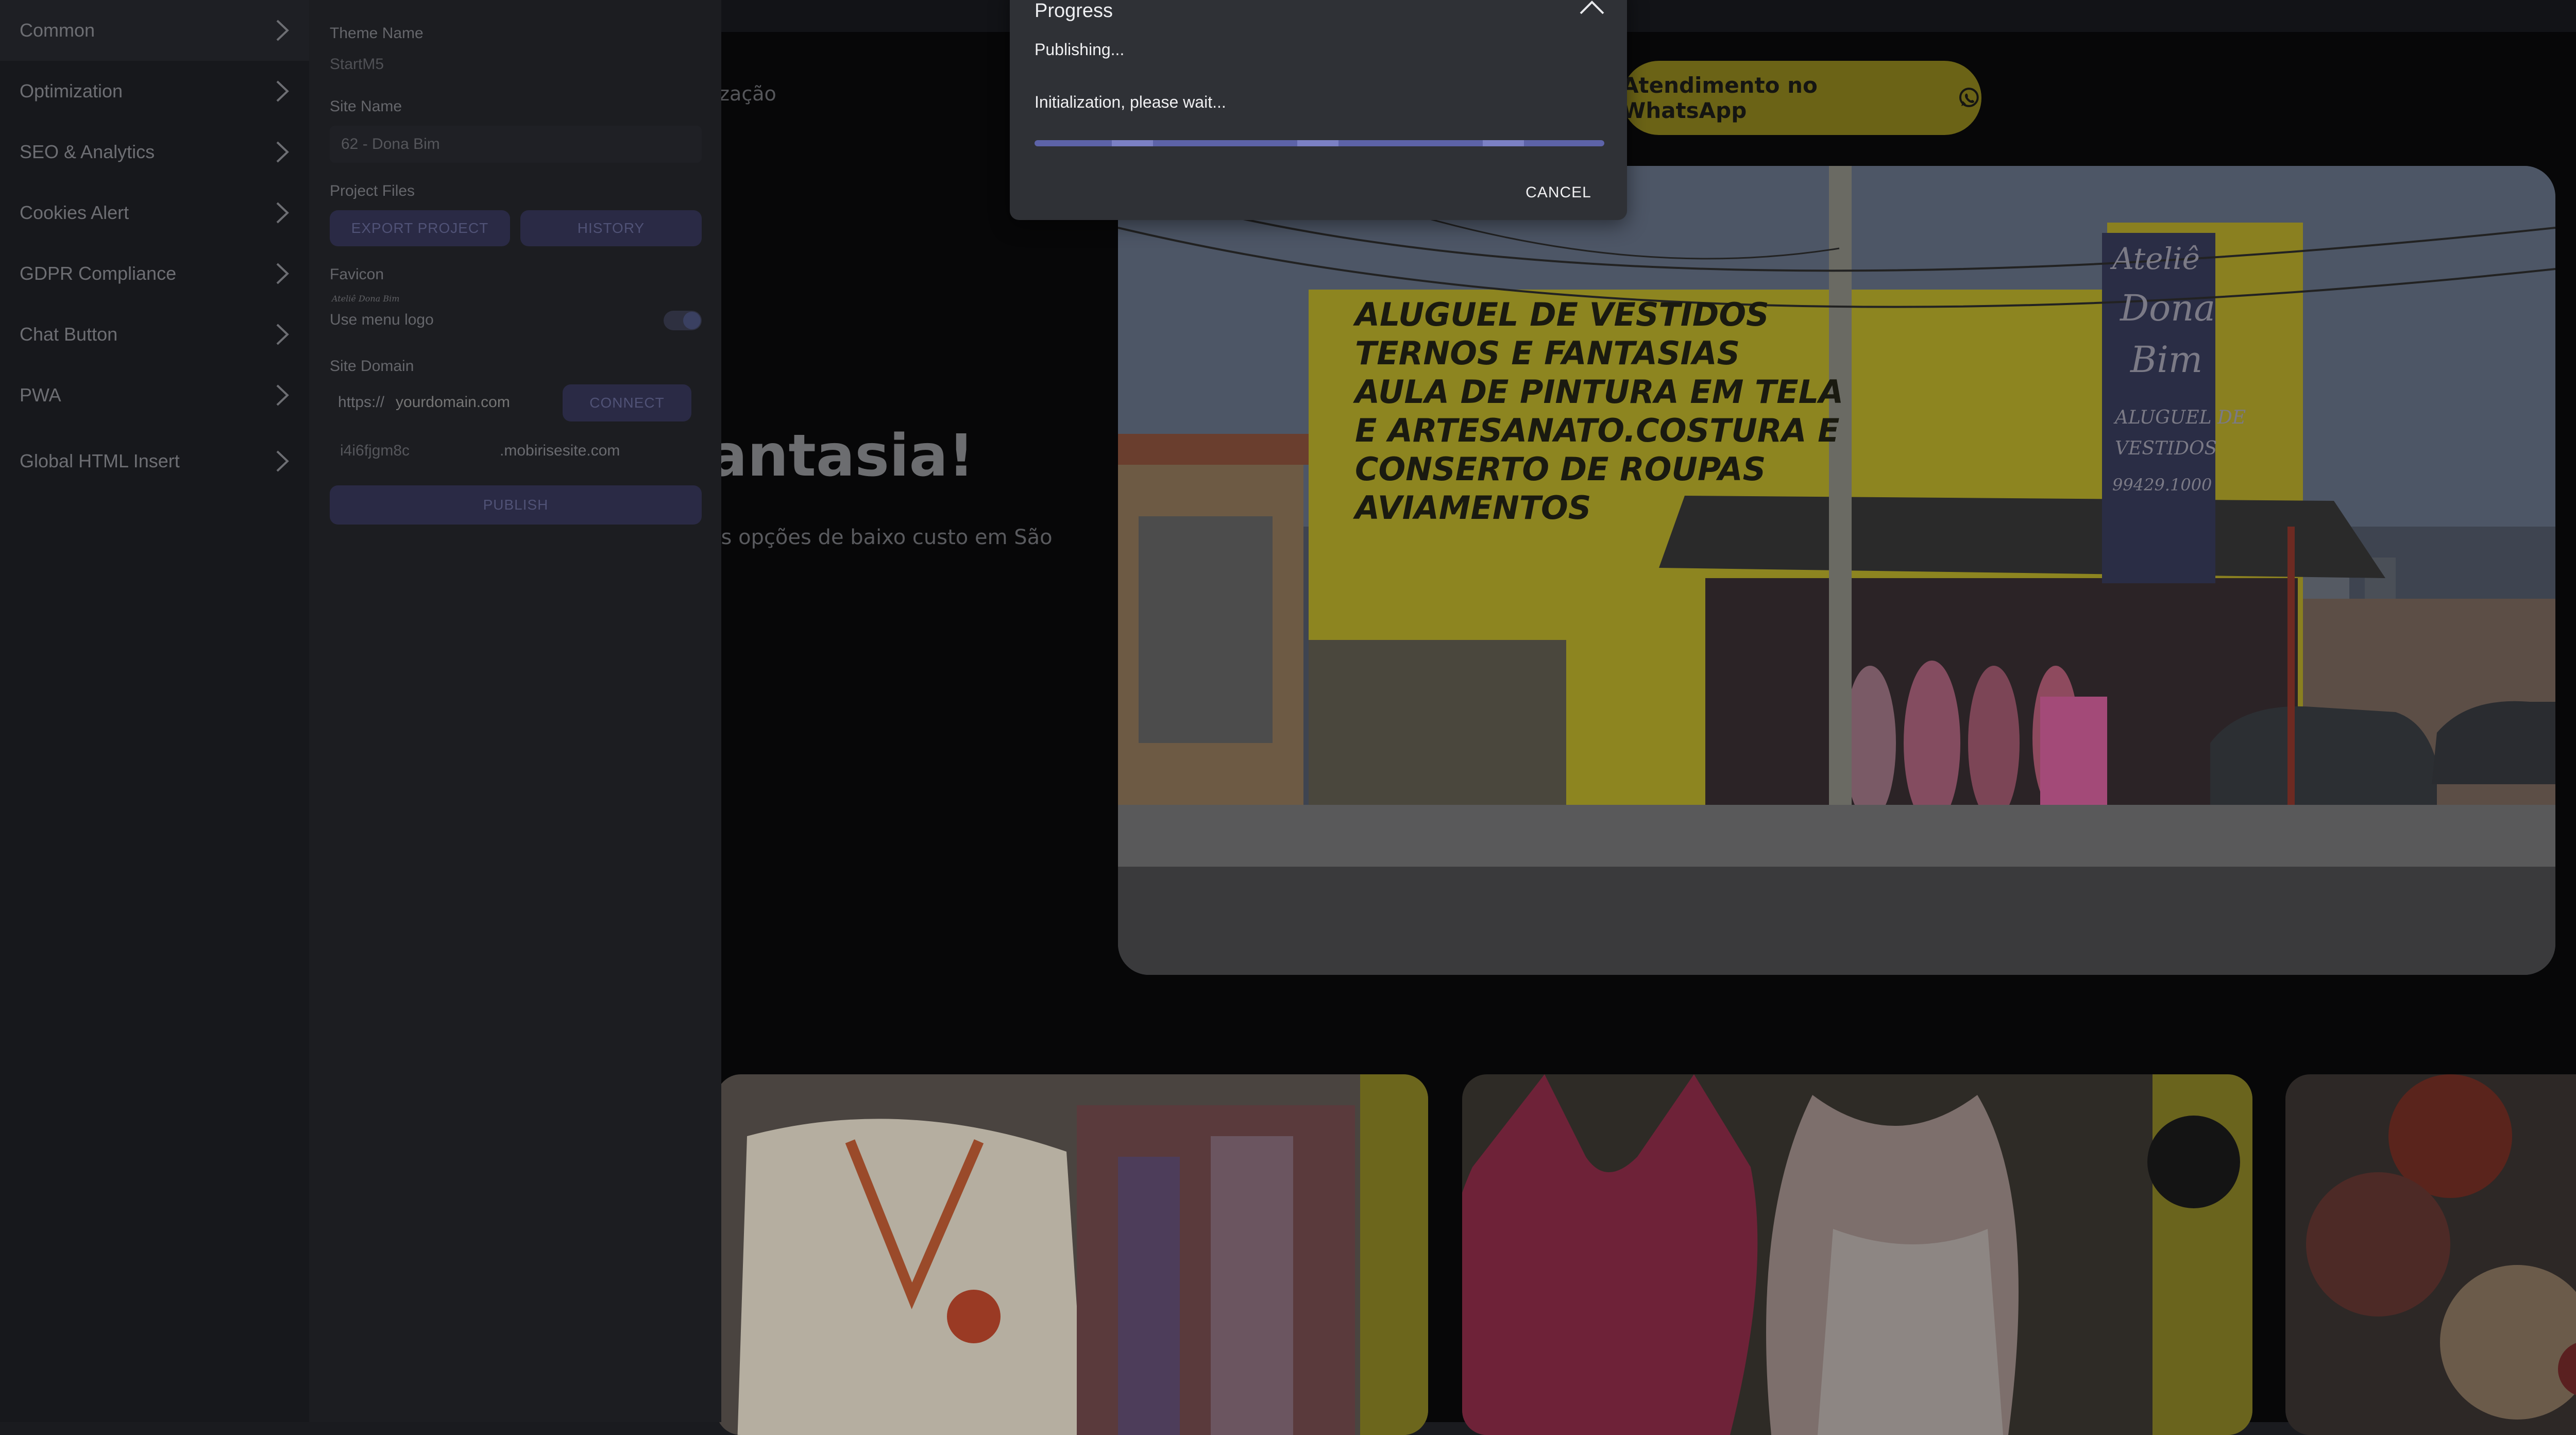 The image size is (2576, 1435). What do you see at coordinates (154, 395) in the screenshot?
I see `menu-item-pwa: PWA` at bounding box center [154, 395].